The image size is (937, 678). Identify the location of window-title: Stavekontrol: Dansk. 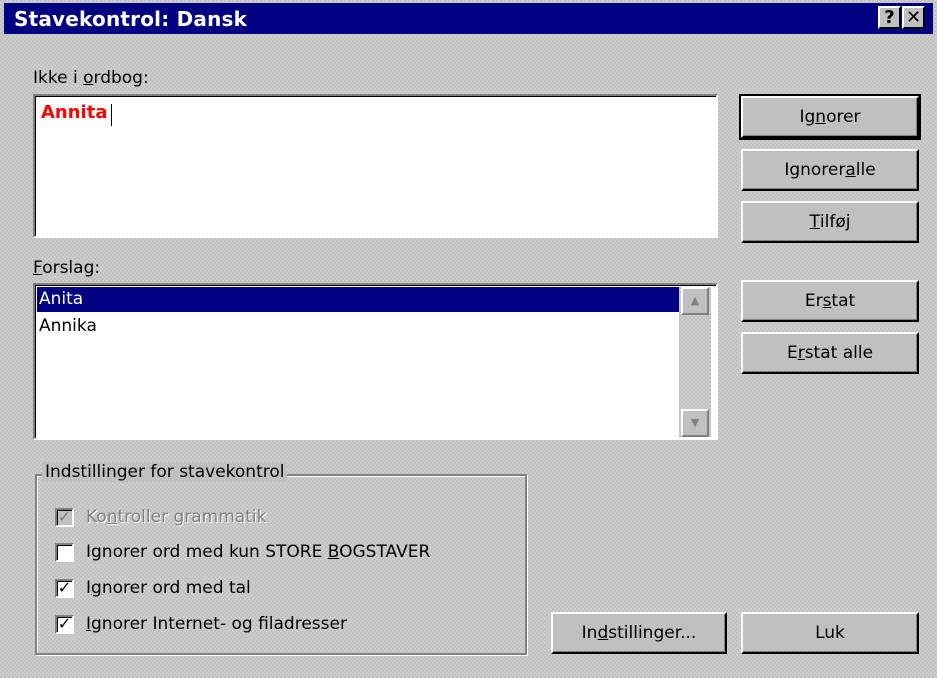
(131, 19).